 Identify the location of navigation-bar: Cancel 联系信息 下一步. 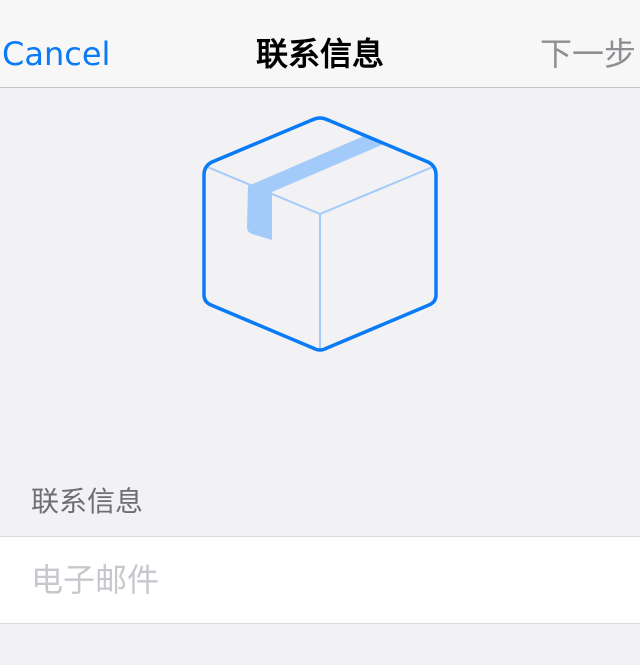
(320, 44).